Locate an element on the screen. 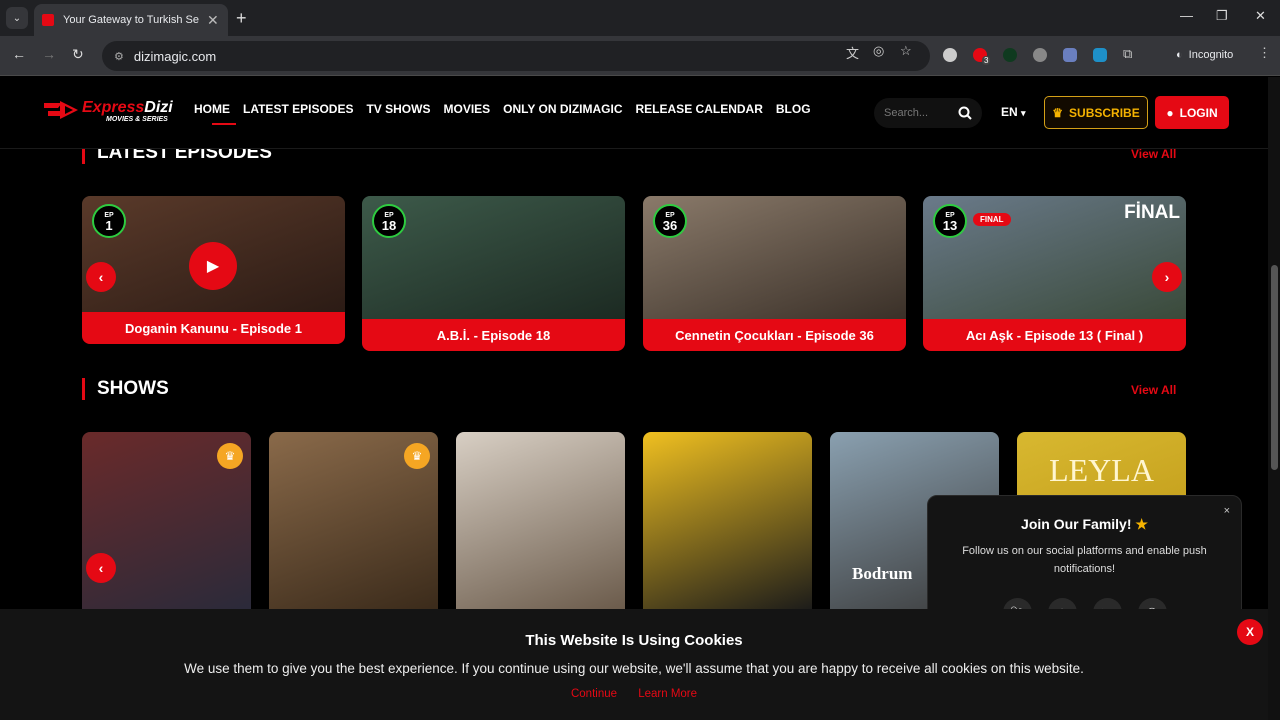 This screenshot has width=1280, height=720. episode-title: Acı Aşk - Episode 13 ( Final ) is located at coordinates (1054, 335).